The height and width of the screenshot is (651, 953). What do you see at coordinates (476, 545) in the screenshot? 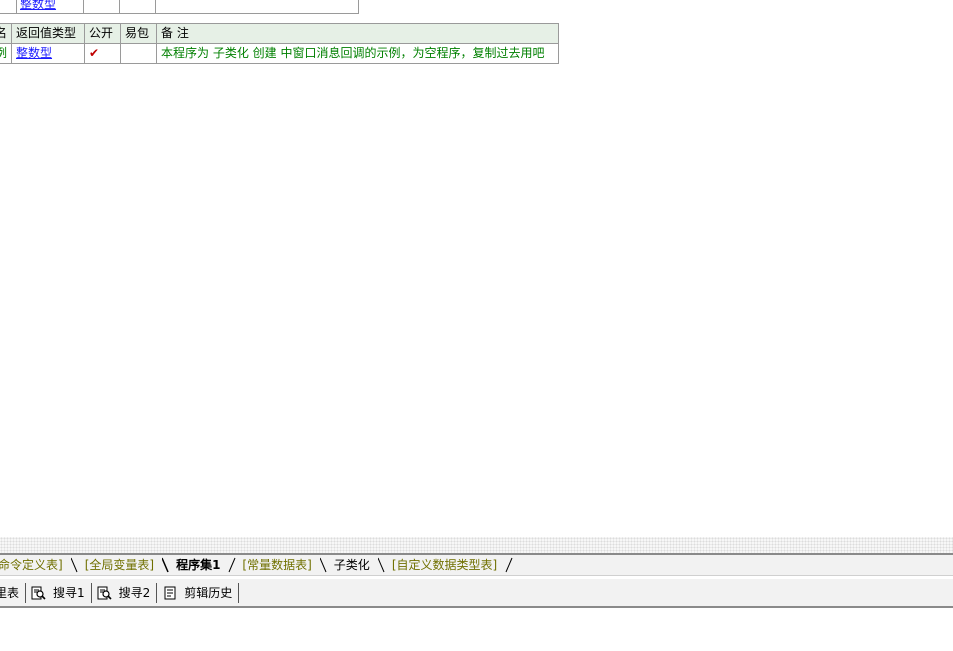
I see `splitter-band` at bounding box center [476, 545].